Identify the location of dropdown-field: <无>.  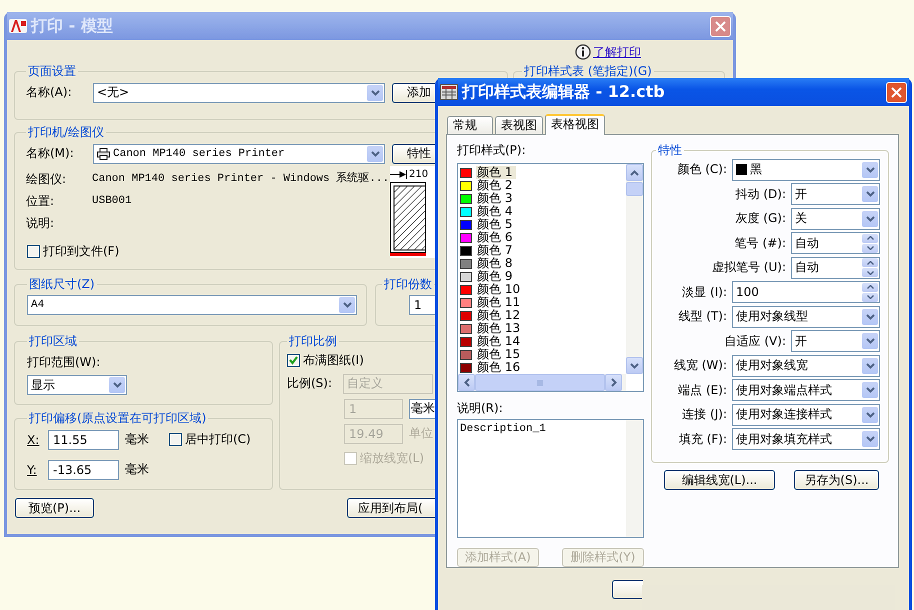
(239, 92).